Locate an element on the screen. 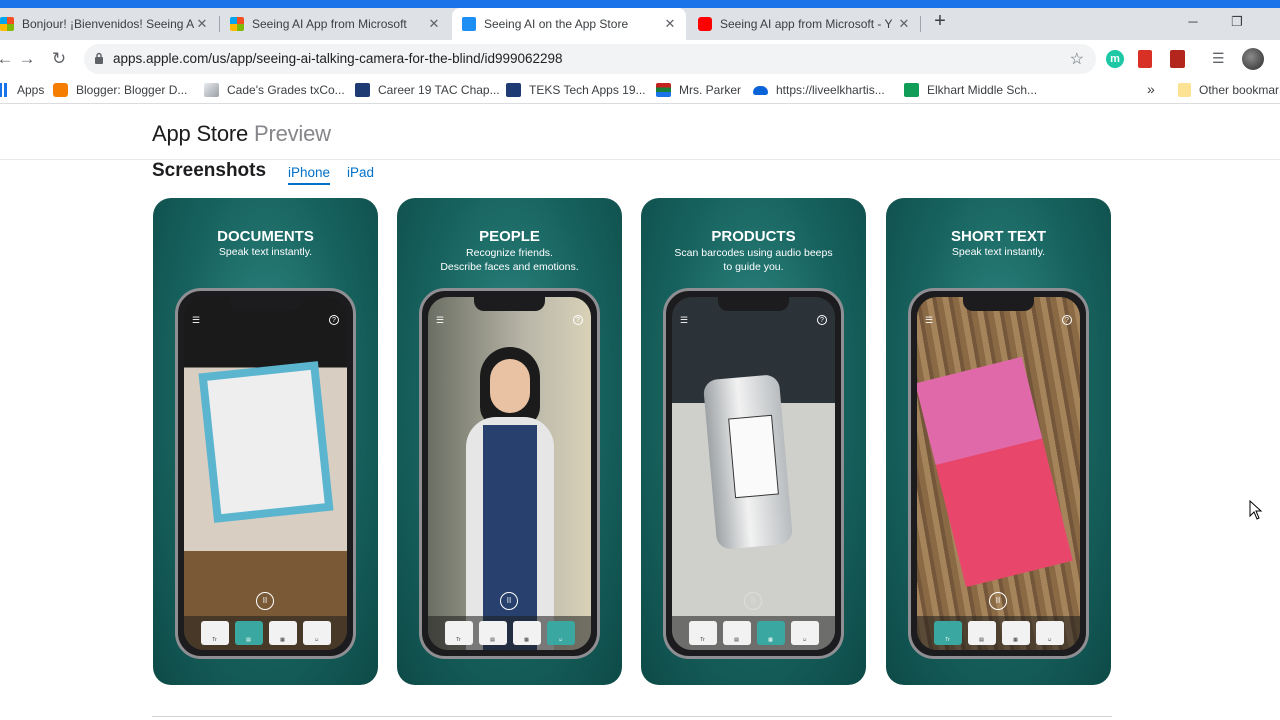  new-tab-button: + is located at coordinates (940, 22).